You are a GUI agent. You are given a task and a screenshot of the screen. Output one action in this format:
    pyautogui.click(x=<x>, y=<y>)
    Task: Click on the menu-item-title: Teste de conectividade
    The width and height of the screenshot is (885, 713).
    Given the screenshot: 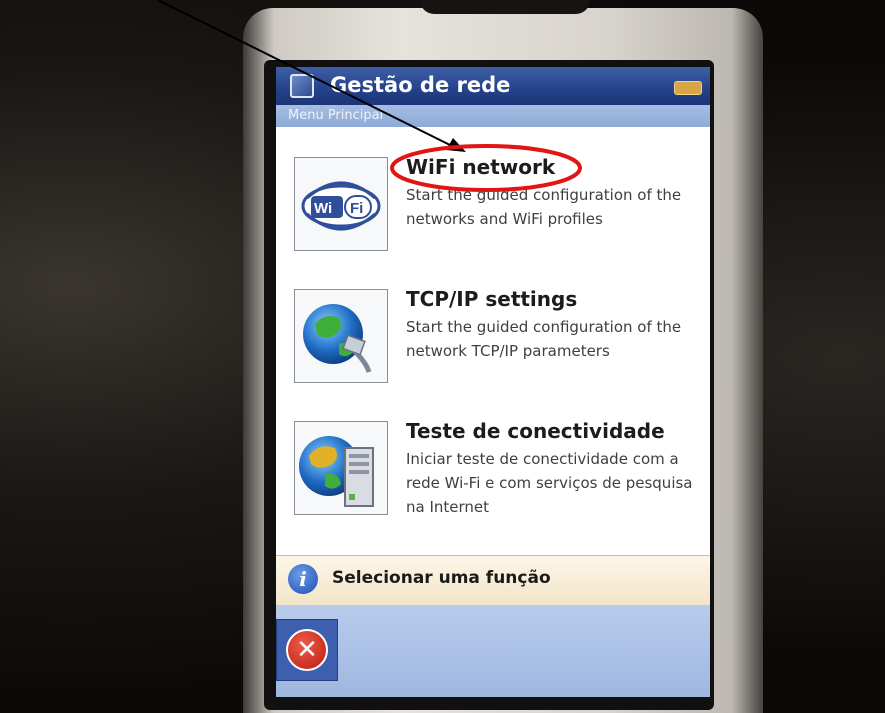 What is the action you would take?
    pyautogui.click(x=535, y=431)
    